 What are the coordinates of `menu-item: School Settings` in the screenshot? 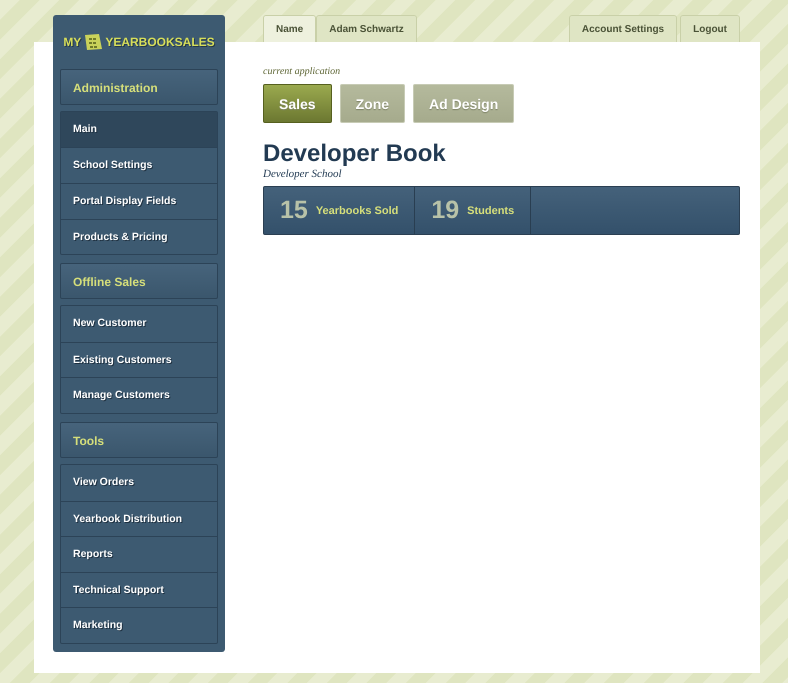 It's located at (139, 165).